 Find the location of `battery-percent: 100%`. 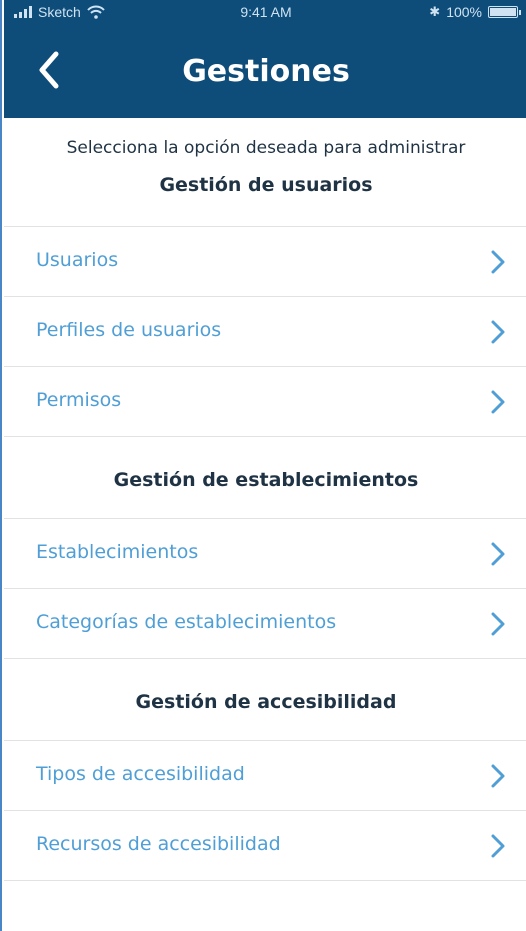

battery-percent: 100% is located at coordinates (464, 12).